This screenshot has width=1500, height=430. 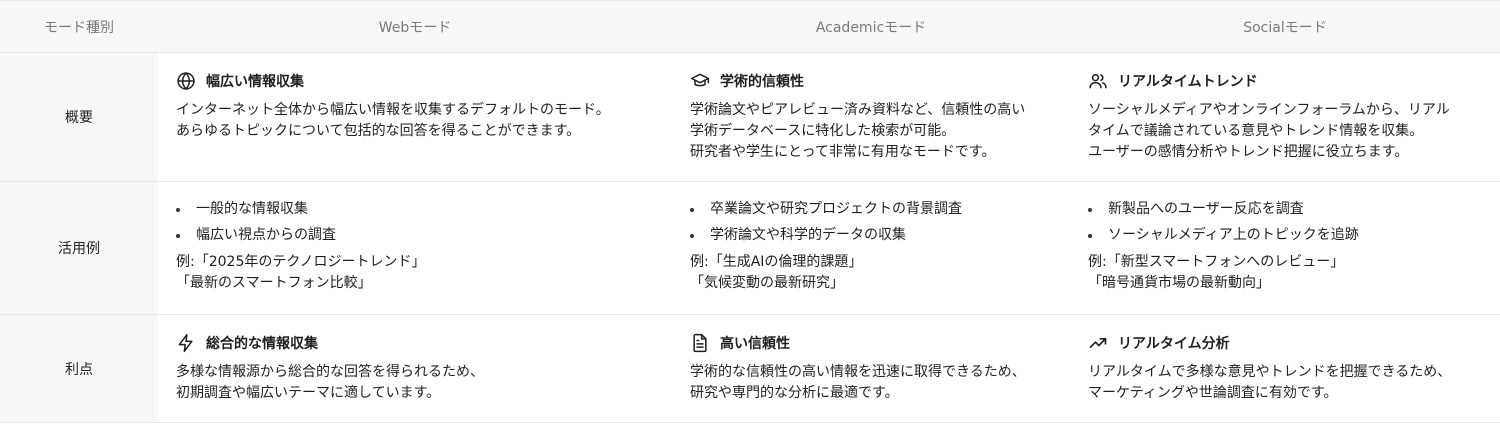 What do you see at coordinates (1213, 393) in the screenshot?
I see `desc-line: マーケティングや世論調査に有効です。` at bounding box center [1213, 393].